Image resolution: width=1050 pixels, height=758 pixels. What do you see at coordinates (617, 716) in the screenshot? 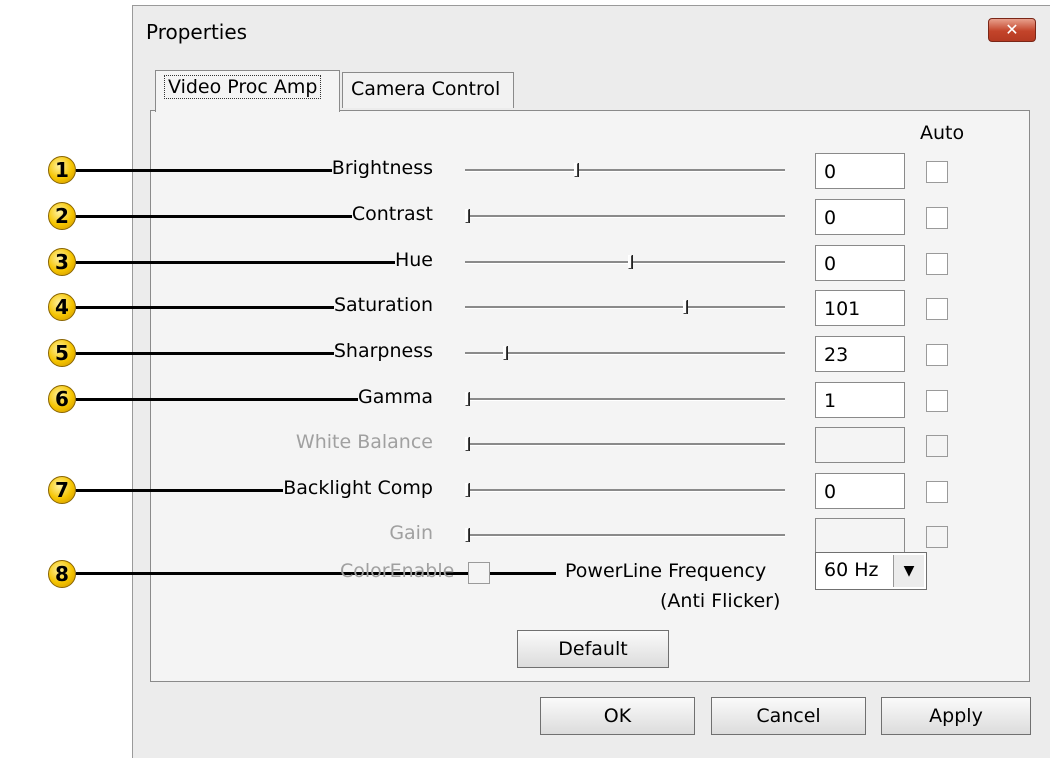
I see `ok-button: OK` at bounding box center [617, 716].